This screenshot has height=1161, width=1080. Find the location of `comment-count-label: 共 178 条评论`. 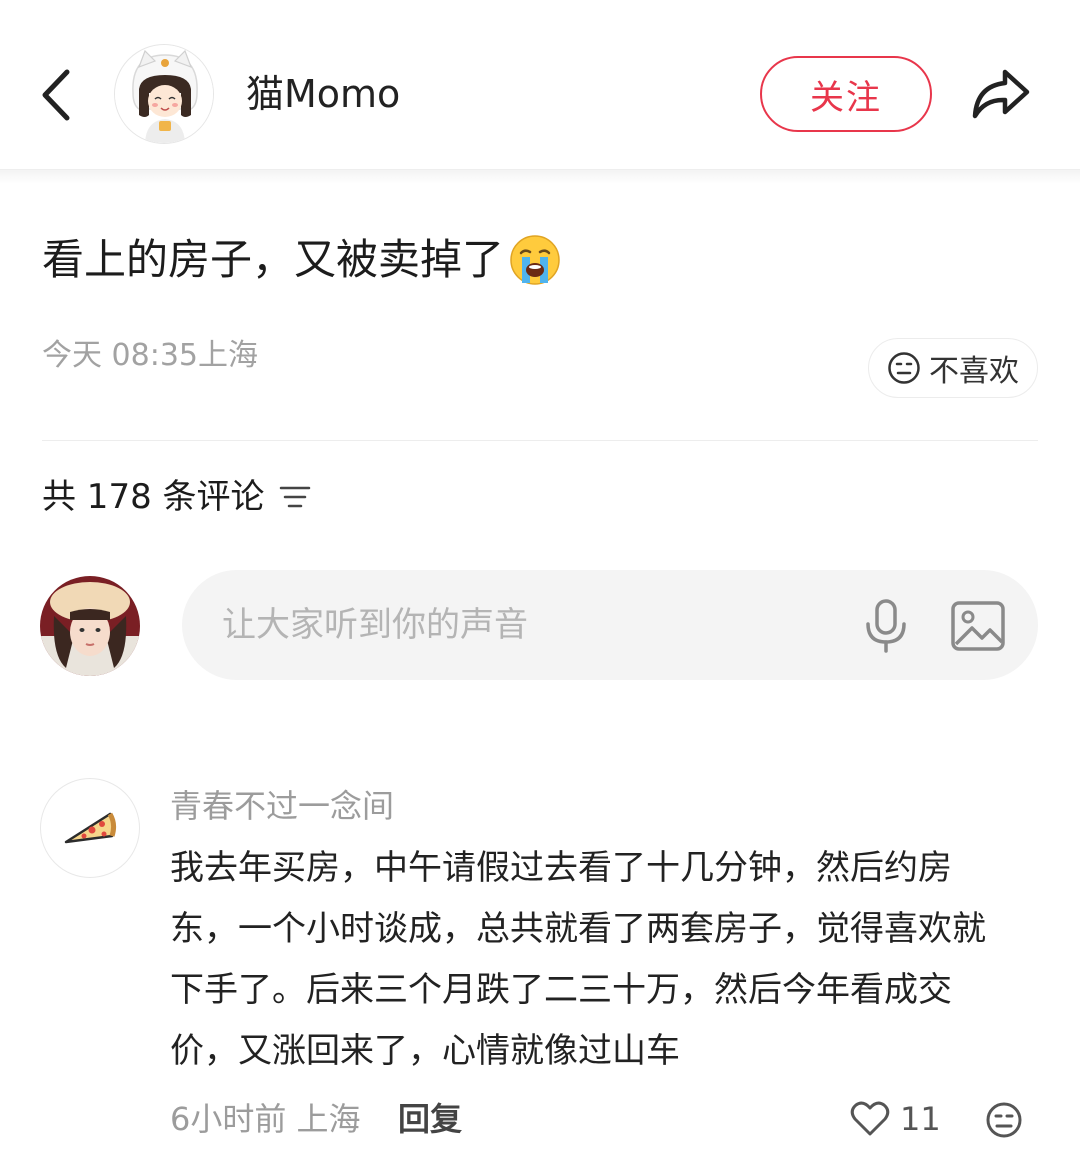

comment-count-label: 共 178 条评论 is located at coordinates (153, 497).